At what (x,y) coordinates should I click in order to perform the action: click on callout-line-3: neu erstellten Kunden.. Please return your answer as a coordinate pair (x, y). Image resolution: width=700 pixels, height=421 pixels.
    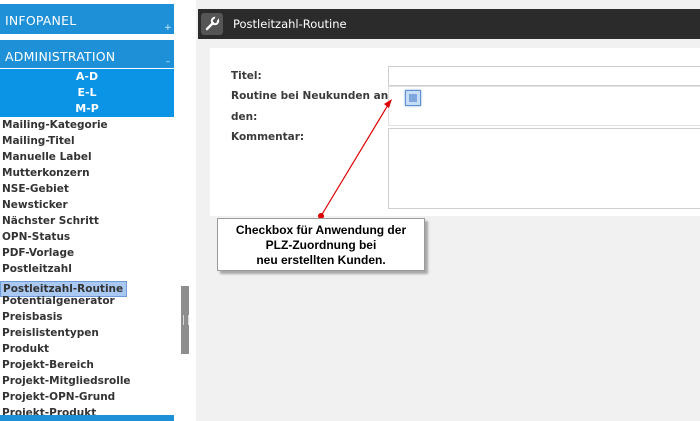
    Looking at the image, I should click on (321, 260).